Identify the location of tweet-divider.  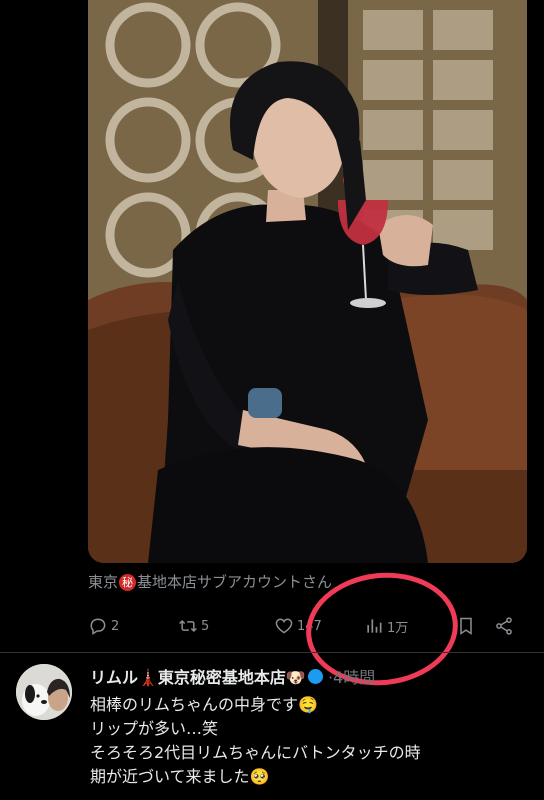
(272, 652).